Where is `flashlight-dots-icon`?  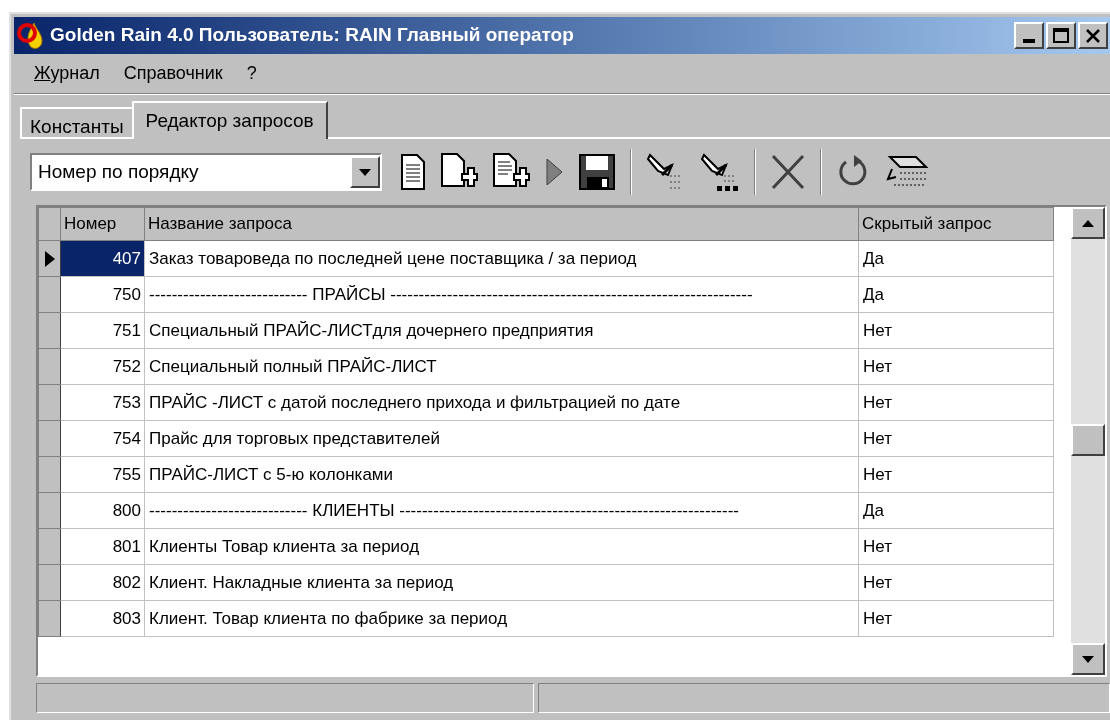
flashlight-dots-icon is located at coordinates (720, 172).